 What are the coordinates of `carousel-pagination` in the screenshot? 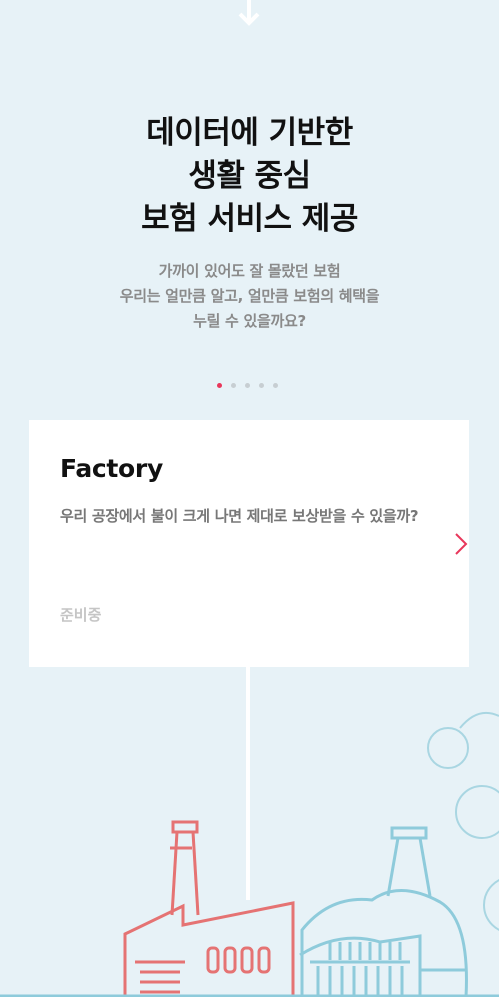 It's located at (247, 385).